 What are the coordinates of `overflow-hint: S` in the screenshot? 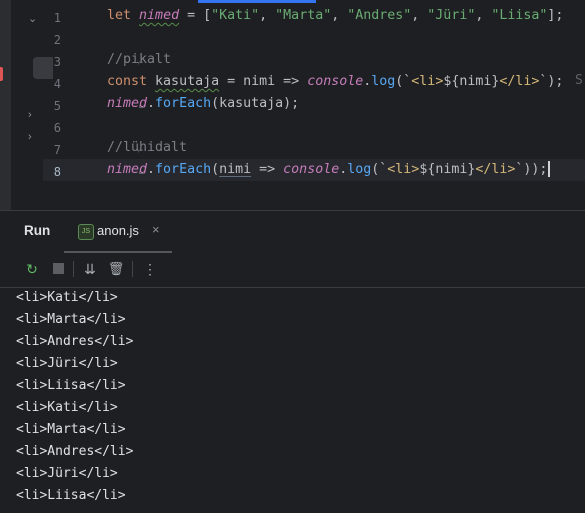 It's located at (579, 80).